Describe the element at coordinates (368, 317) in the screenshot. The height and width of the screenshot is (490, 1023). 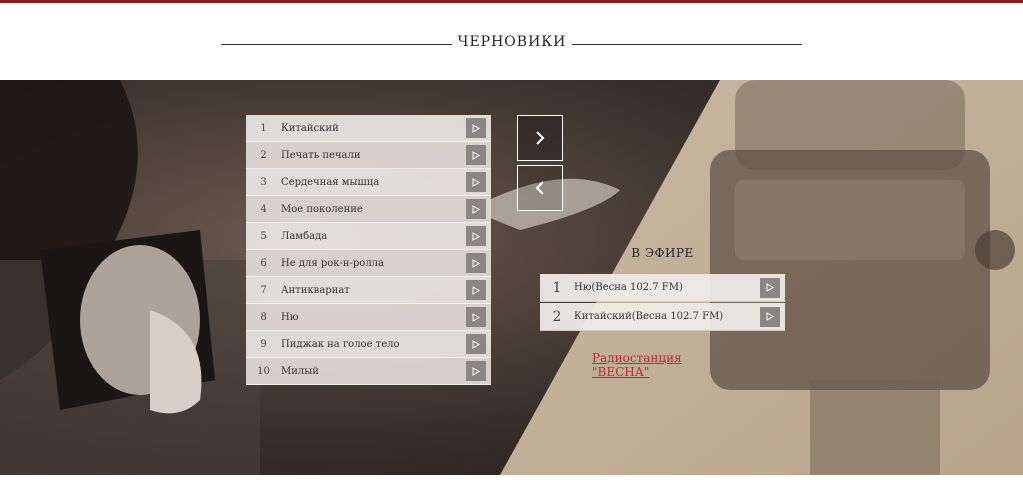
I see `track-row: 8 Ню` at that location.